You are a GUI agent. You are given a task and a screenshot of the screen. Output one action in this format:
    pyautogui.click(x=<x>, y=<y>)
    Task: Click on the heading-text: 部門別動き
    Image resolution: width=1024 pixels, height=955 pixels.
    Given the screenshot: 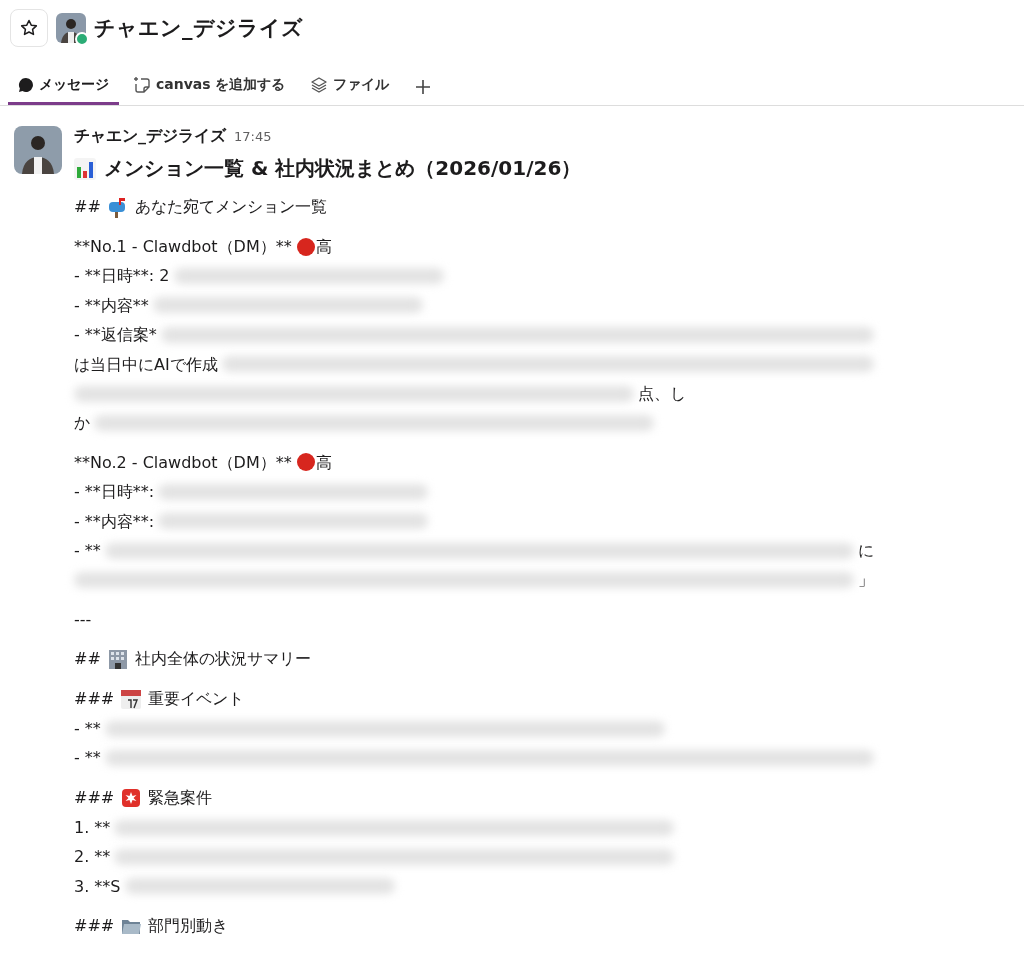 What is the action you would take?
    pyautogui.click(x=188, y=926)
    